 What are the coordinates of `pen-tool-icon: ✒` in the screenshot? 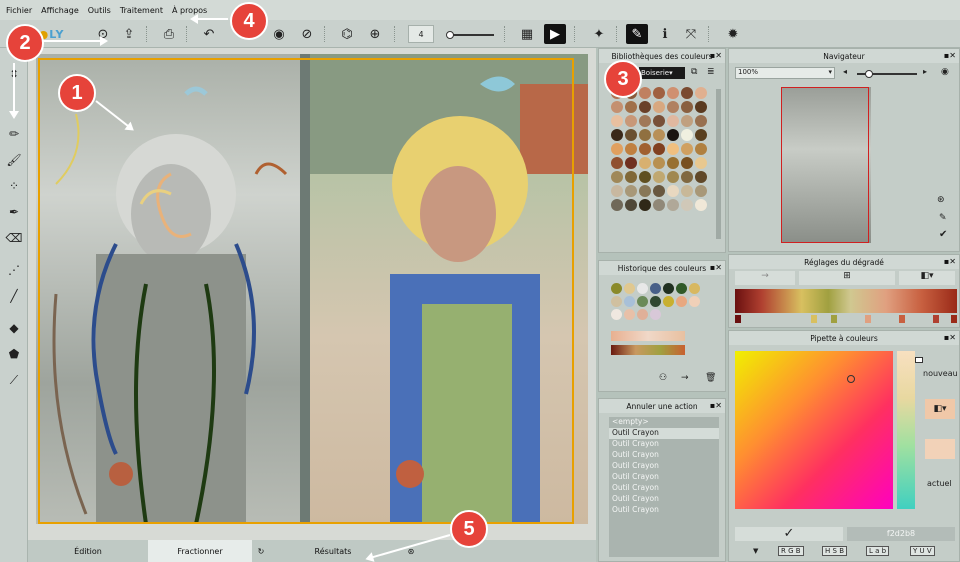 It's located at (14, 212).